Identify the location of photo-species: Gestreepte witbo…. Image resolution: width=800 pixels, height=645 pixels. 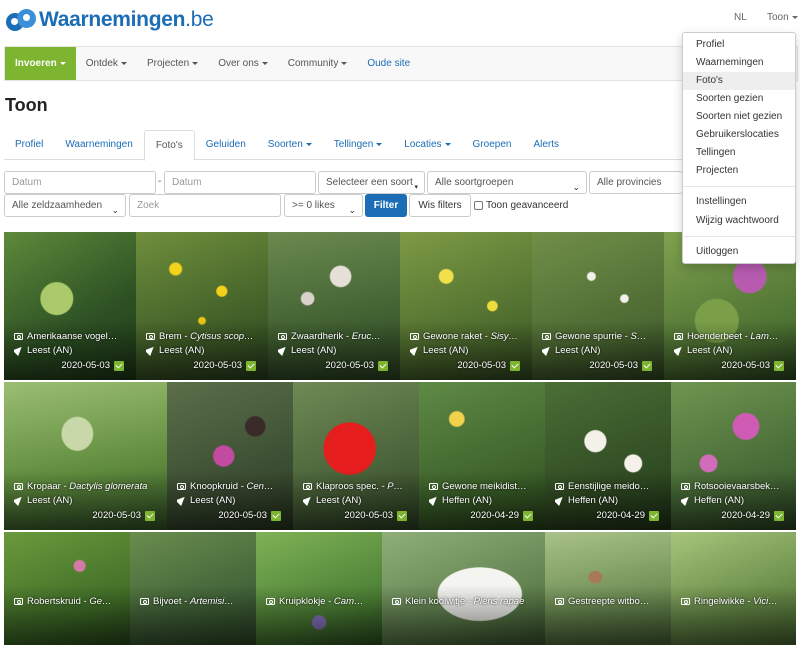
(610, 601).